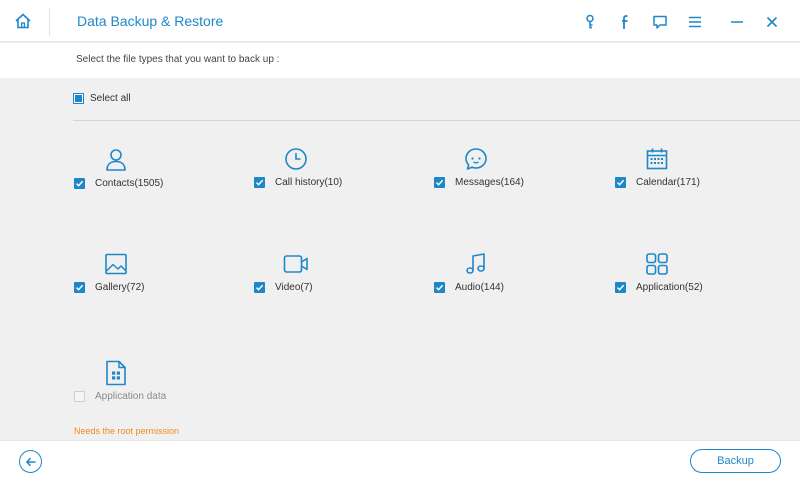 The image size is (800, 485). I want to click on checkbox-gallery: Gallery(72), so click(109, 287).